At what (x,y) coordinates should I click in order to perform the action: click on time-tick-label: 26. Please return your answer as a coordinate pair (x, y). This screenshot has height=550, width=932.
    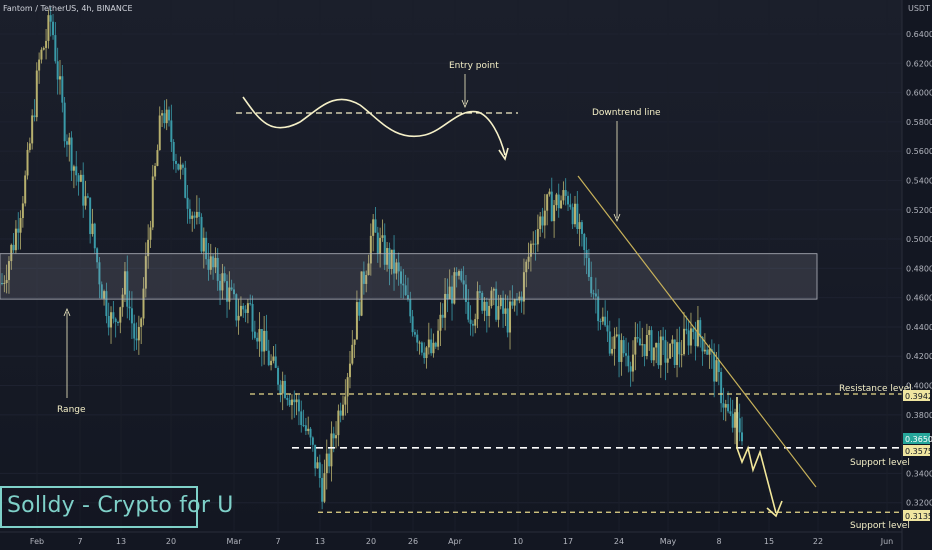
    Looking at the image, I should click on (413, 541).